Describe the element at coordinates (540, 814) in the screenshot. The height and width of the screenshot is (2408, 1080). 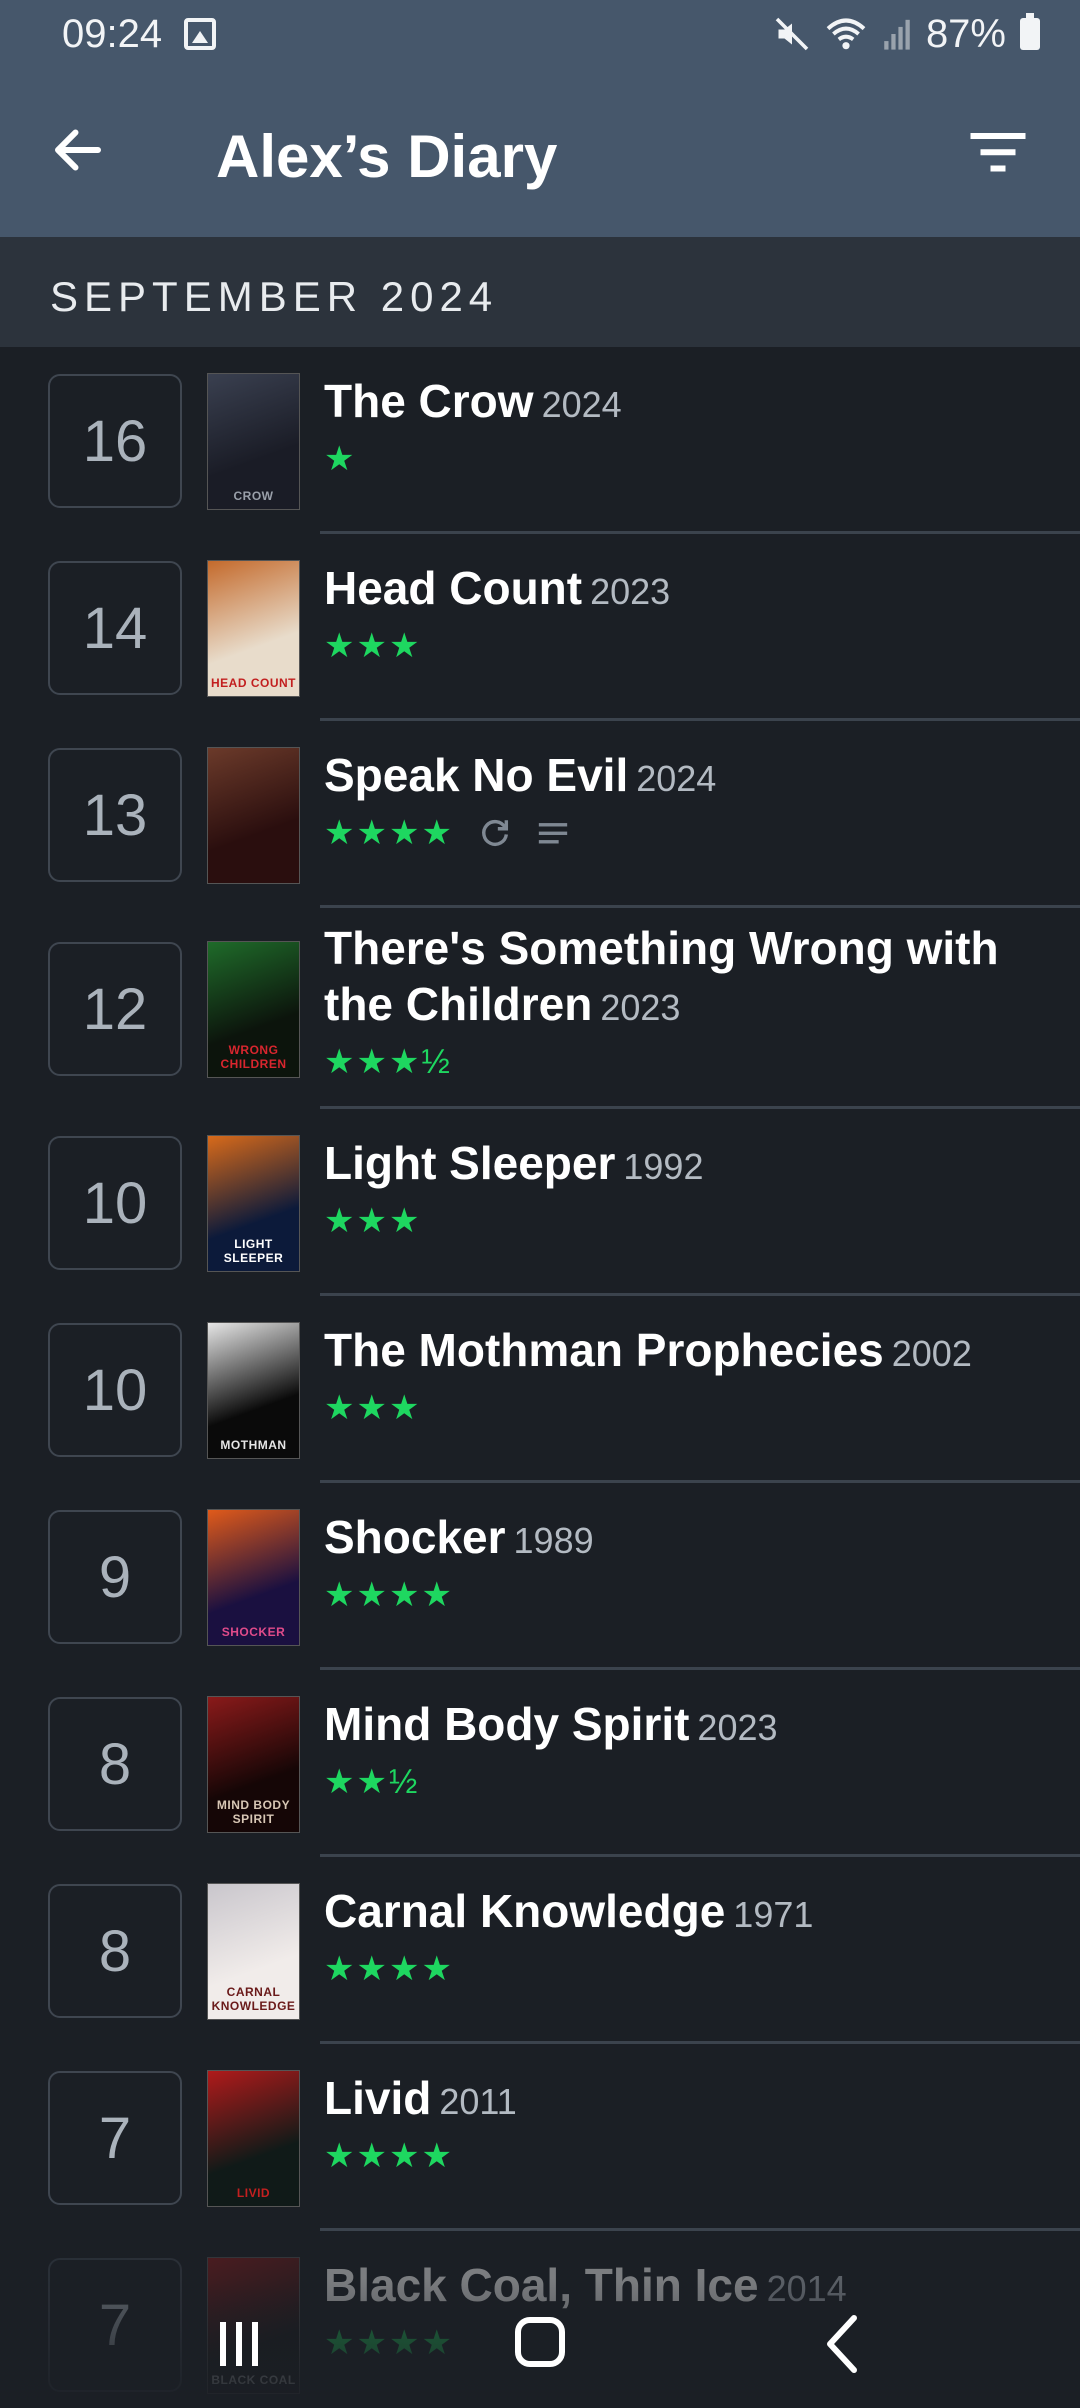
I see `diary-entry-row: 13 Speak No Evil 2024 ★★★★` at that location.